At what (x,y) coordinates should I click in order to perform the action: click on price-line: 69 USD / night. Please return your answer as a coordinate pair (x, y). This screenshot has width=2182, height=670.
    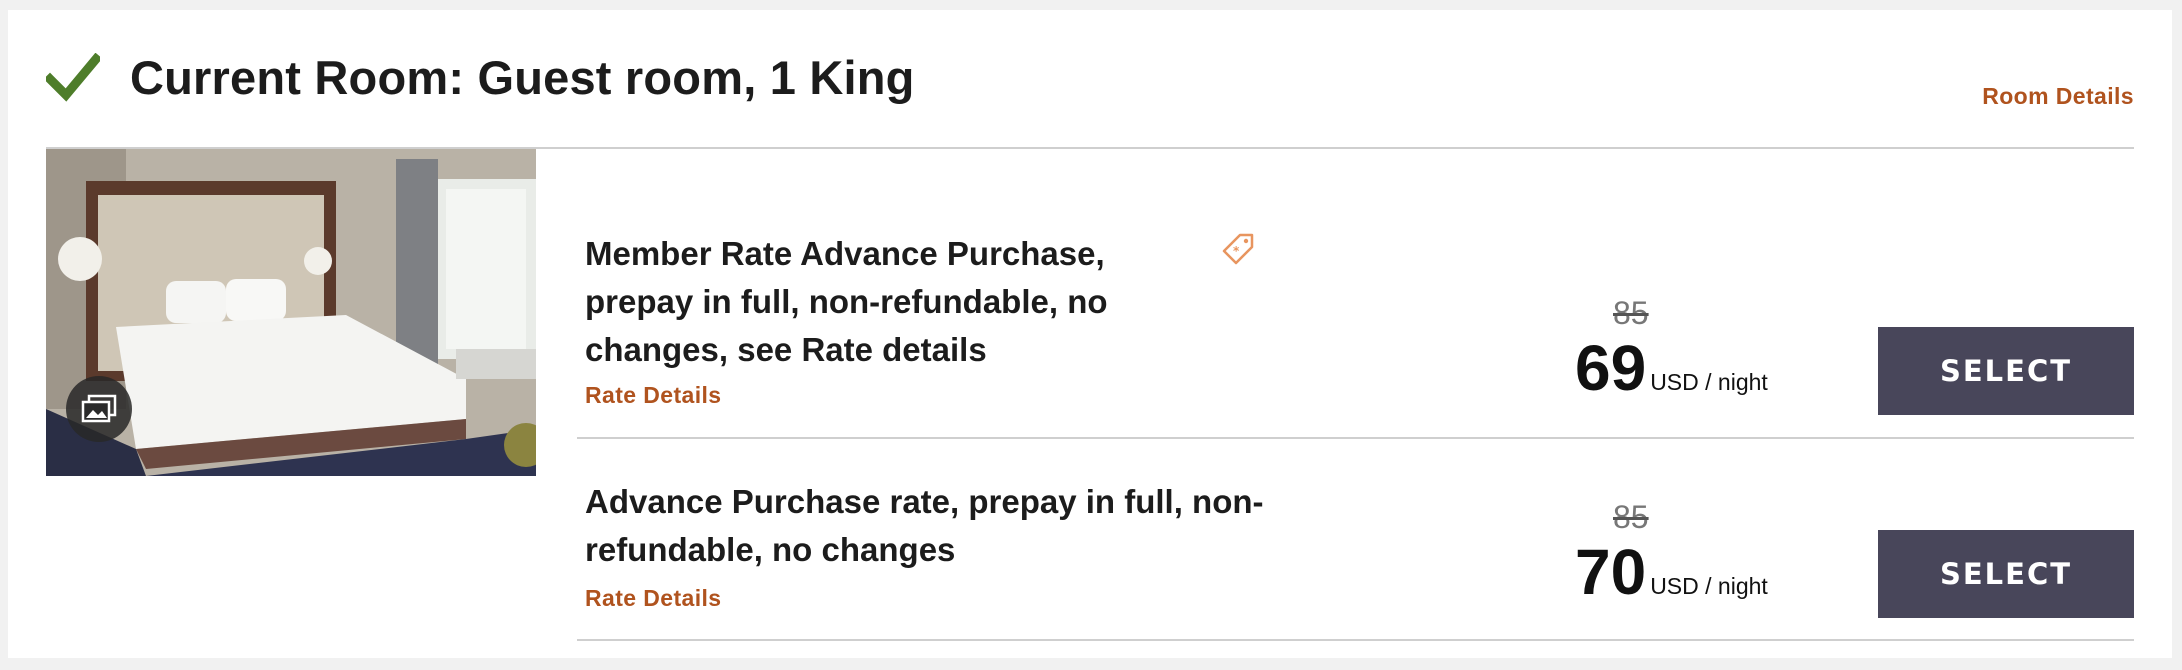
    Looking at the image, I should click on (1671, 368).